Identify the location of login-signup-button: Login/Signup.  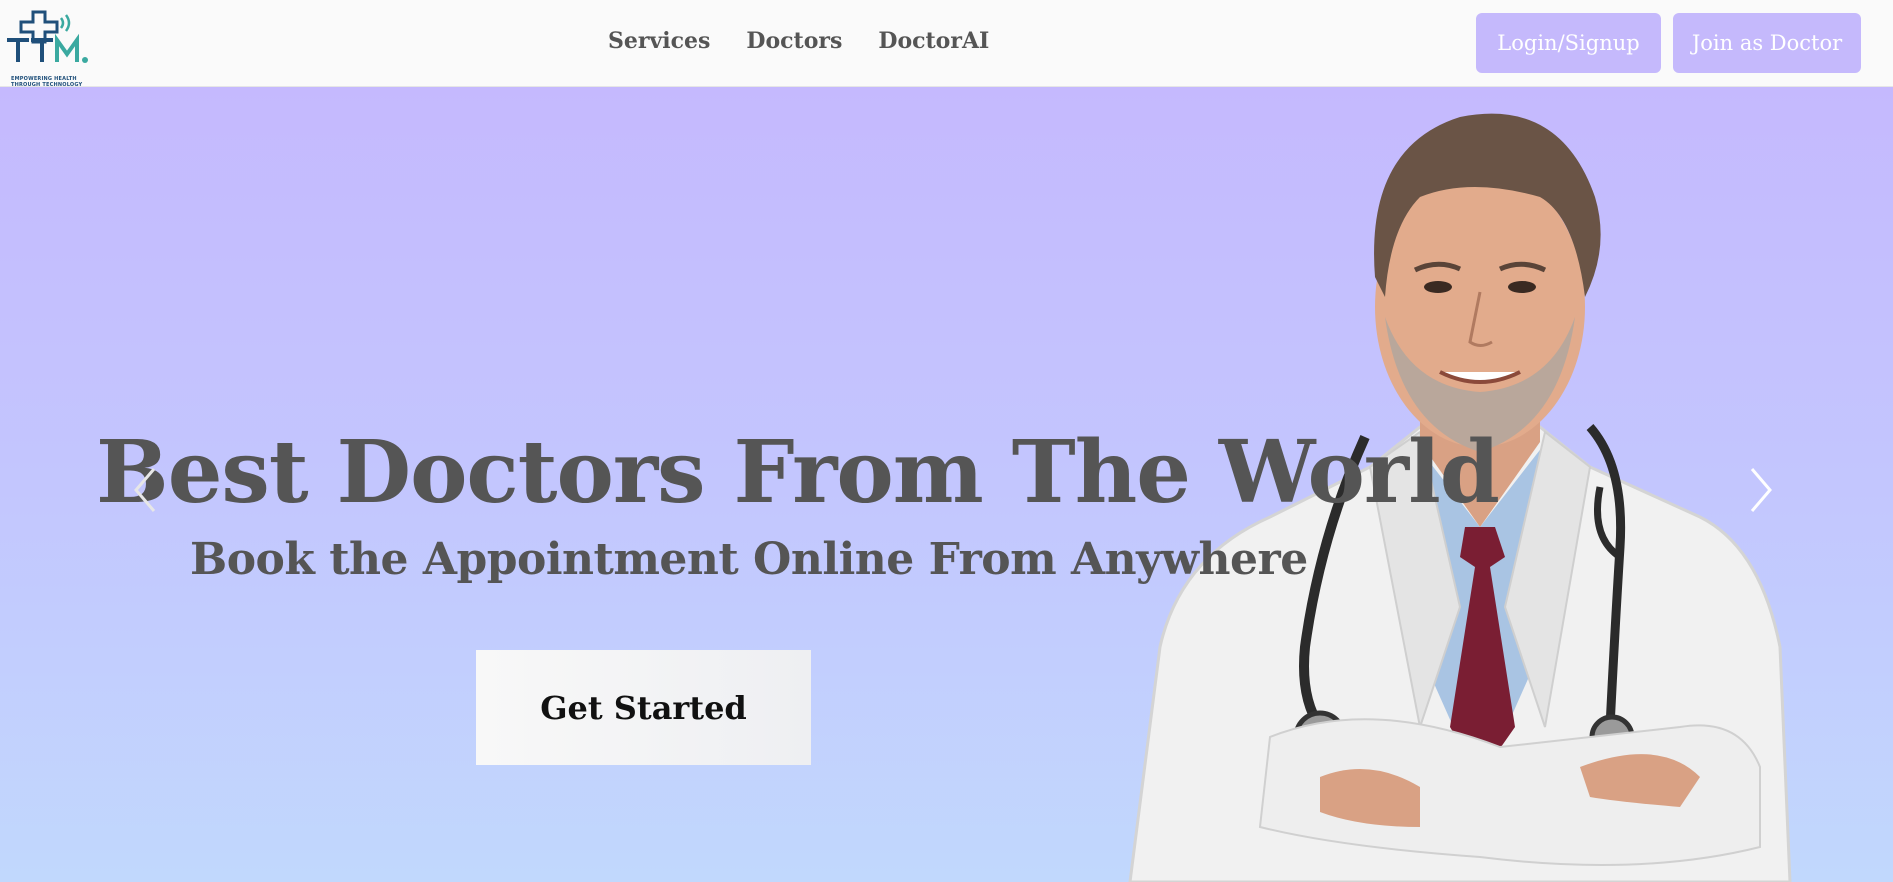
(1568, 43).